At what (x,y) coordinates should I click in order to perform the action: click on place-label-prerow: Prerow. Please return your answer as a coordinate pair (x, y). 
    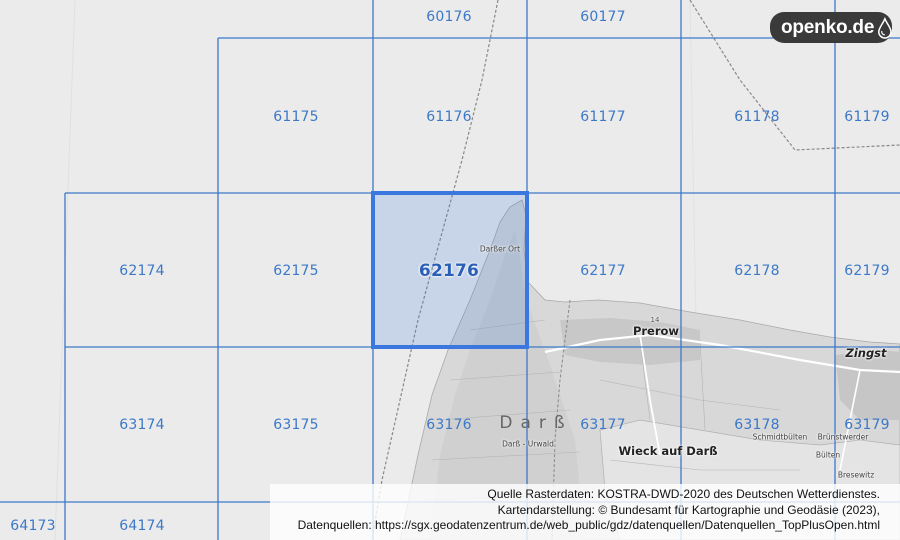
    Looking at the image, I should click on (656, 331).